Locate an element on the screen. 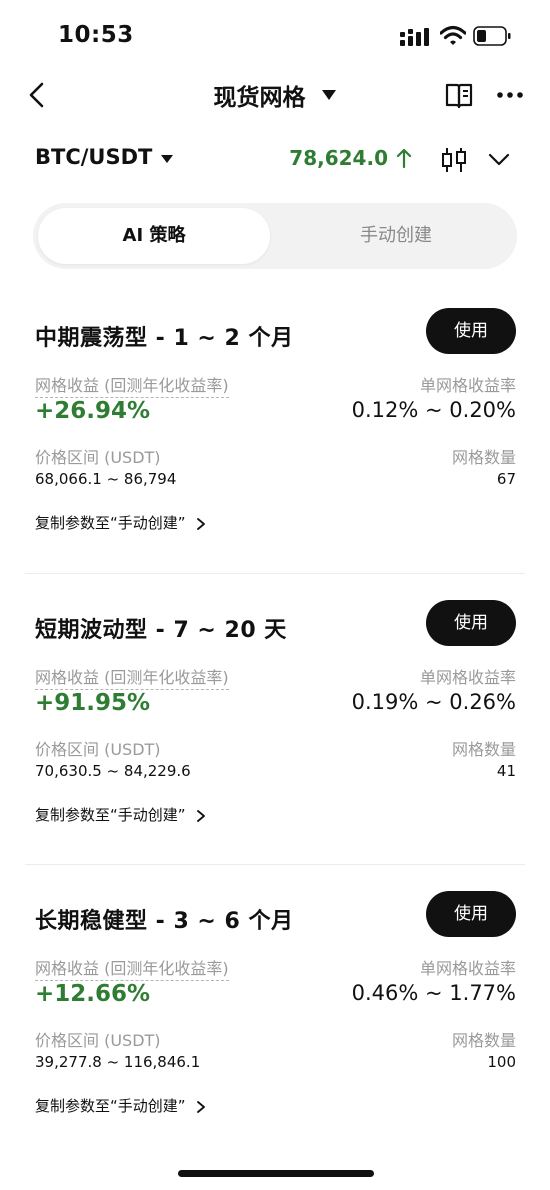 The height and width of the screenshot is (1190, 550). price-range-value: 70,630.5 ~ 84,229.6 is located at coordinates (113, 771).